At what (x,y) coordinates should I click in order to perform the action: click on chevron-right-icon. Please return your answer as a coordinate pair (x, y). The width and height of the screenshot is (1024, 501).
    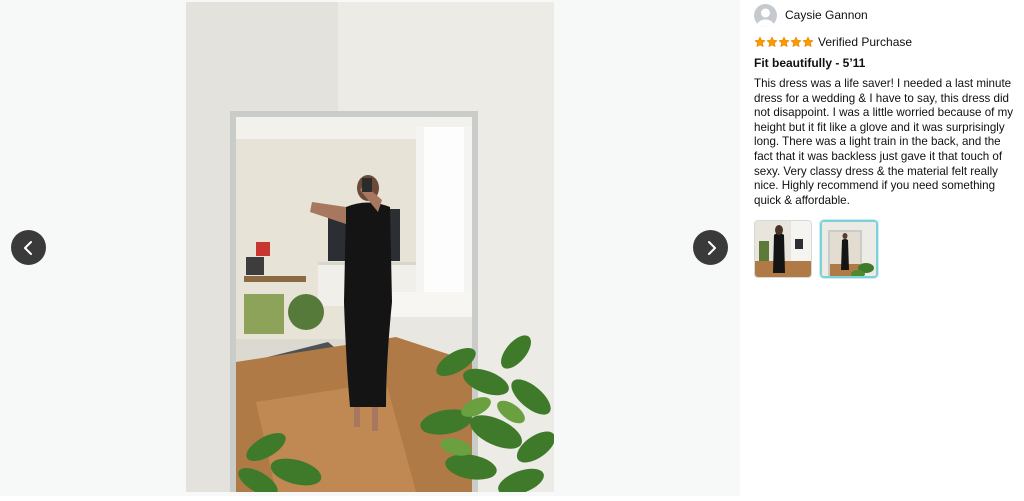
    Looking at the image, I should click on (711, 247).